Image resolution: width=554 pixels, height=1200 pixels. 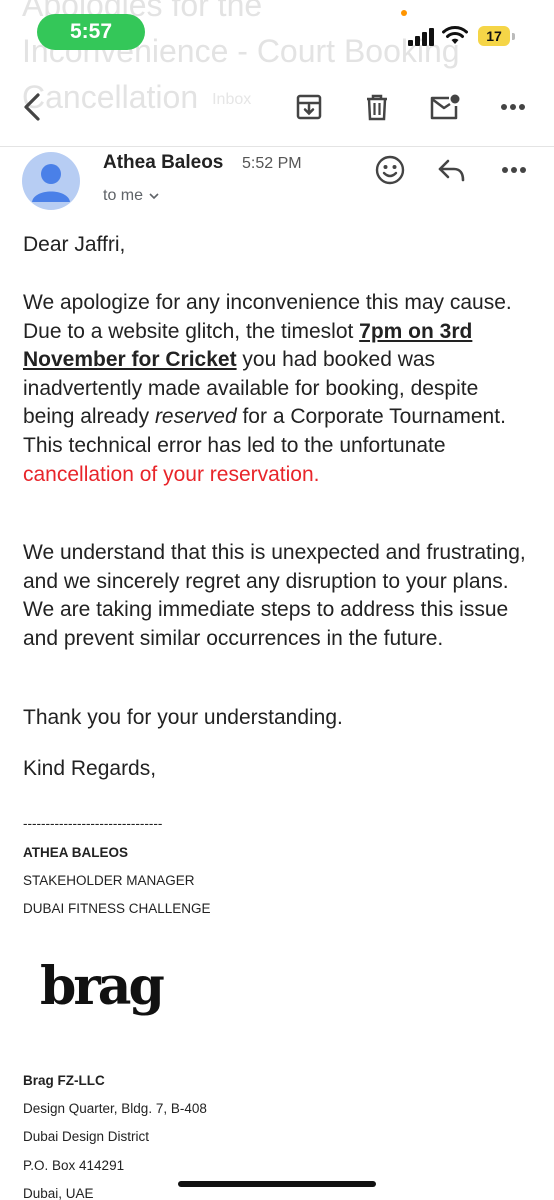 I want to click on address-line-2: Dubai Design District, so click(x=86, y=1136).